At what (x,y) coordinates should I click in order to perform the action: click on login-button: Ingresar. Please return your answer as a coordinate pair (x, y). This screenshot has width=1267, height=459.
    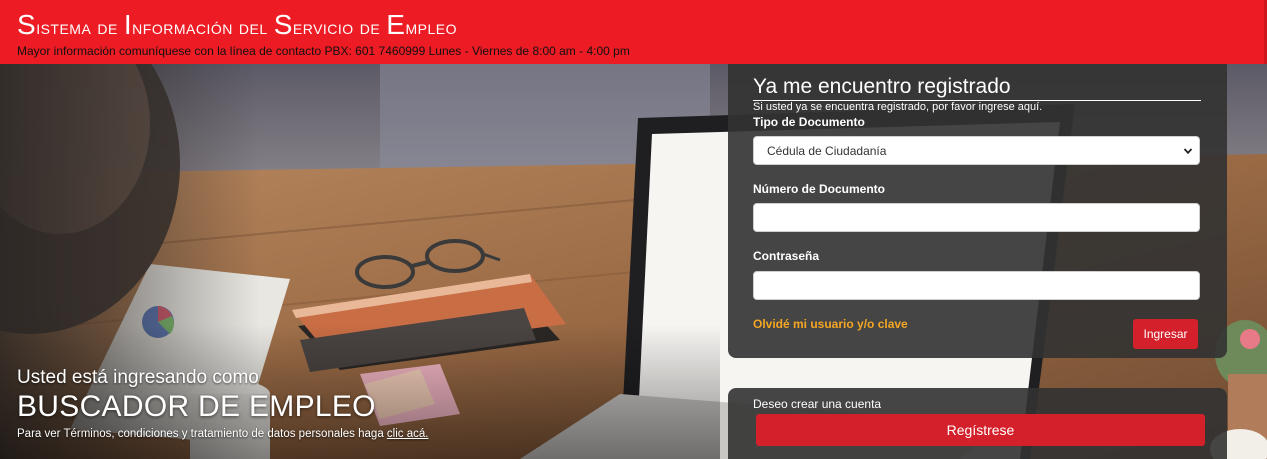
    Looking at the image, I should click on (1165, 334).